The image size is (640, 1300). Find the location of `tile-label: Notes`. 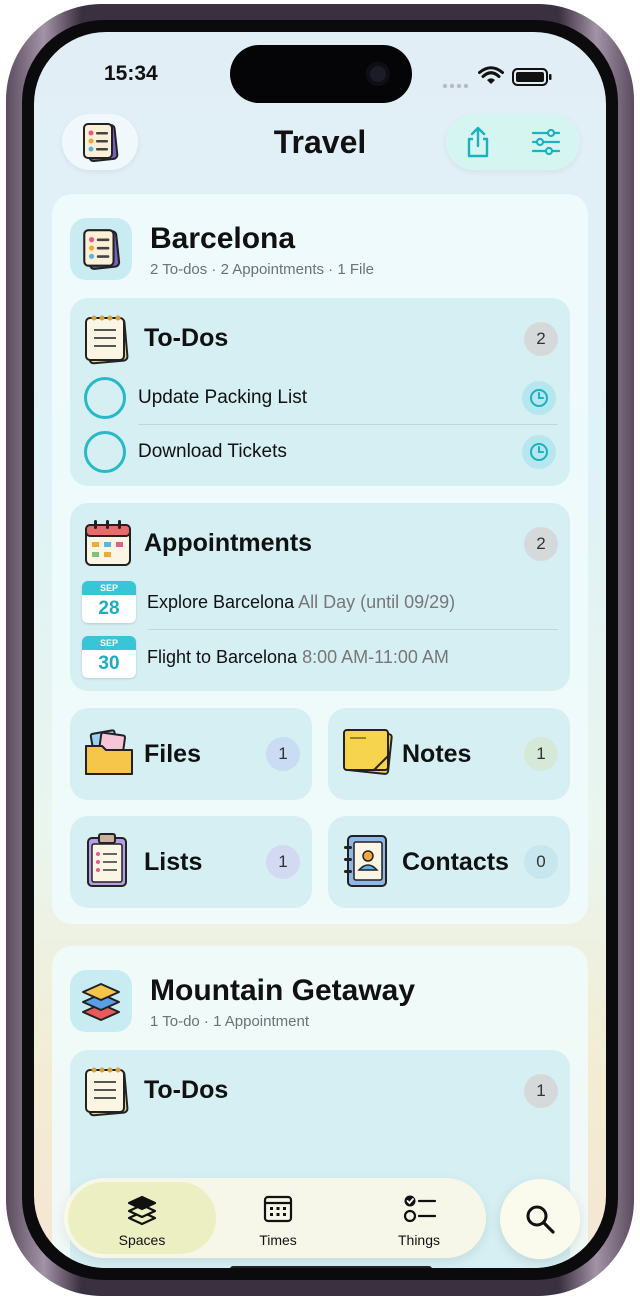

tile-label: Notes is located at coordinates (437, 754).